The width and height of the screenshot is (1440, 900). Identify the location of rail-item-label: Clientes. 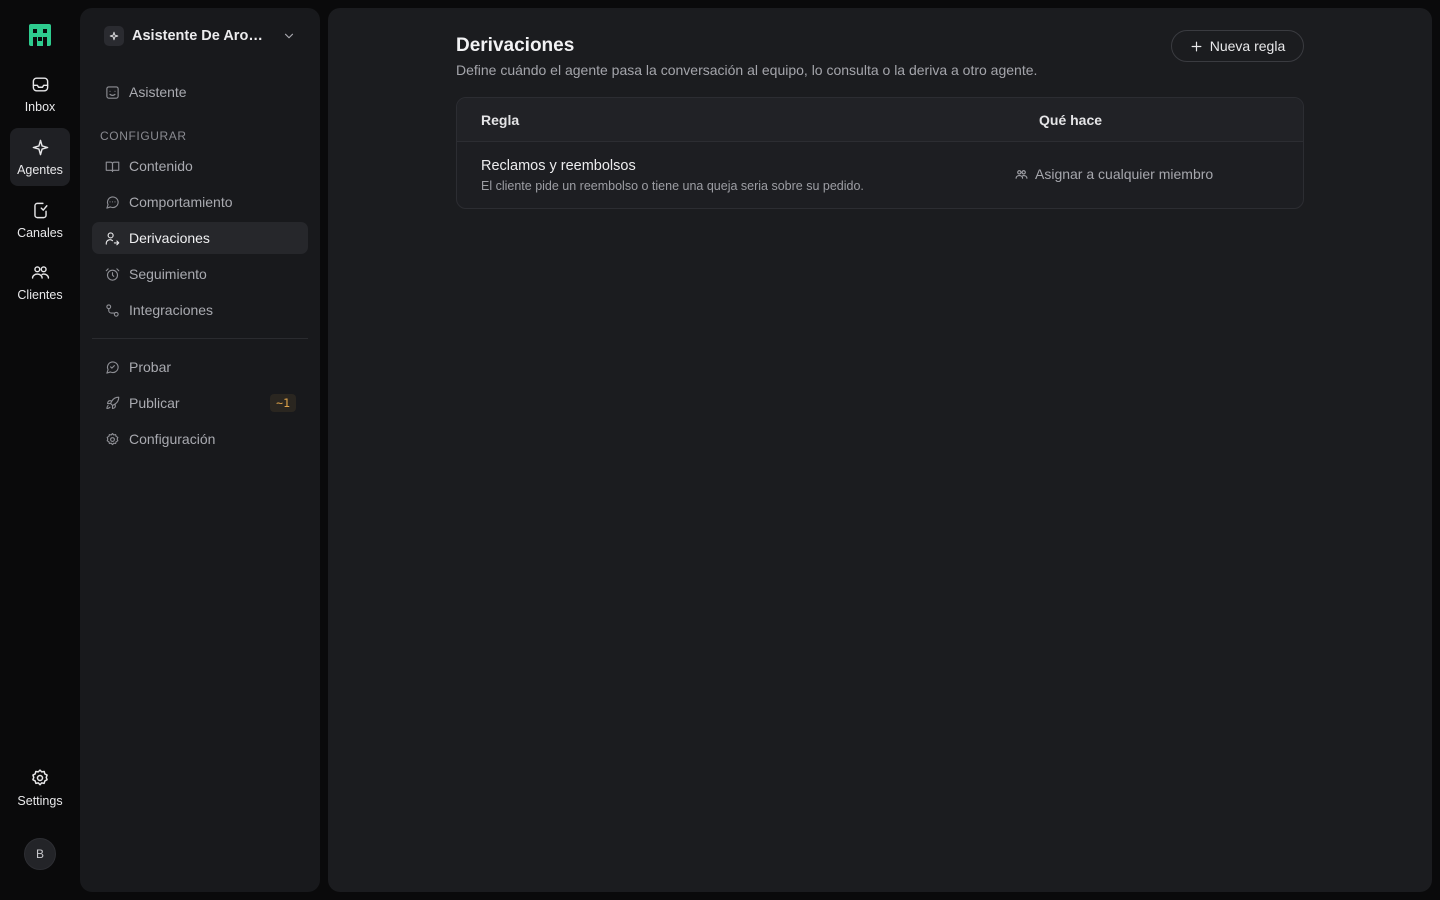
(40, 295).